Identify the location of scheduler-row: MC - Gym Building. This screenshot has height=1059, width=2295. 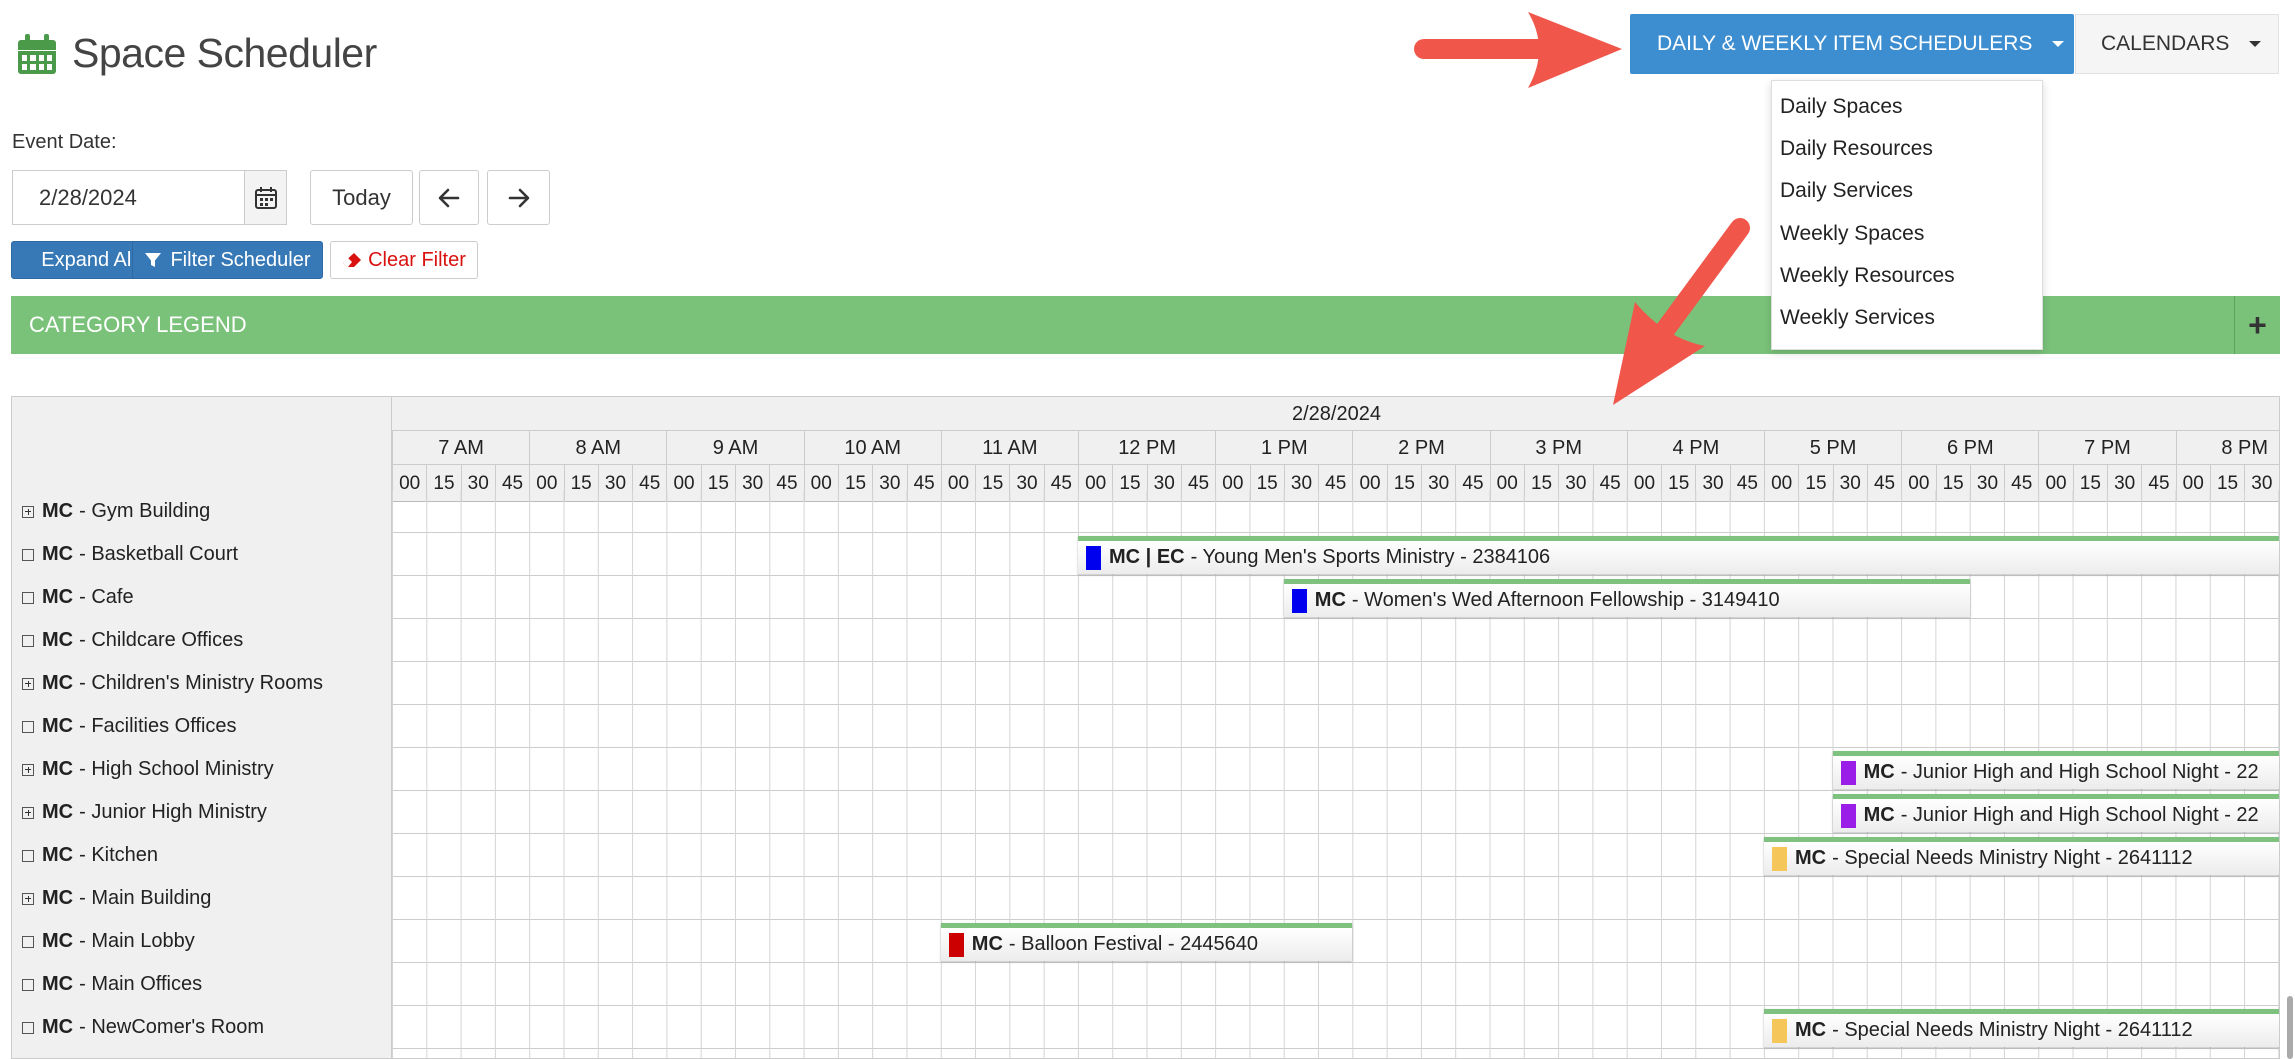
(1145, 511).